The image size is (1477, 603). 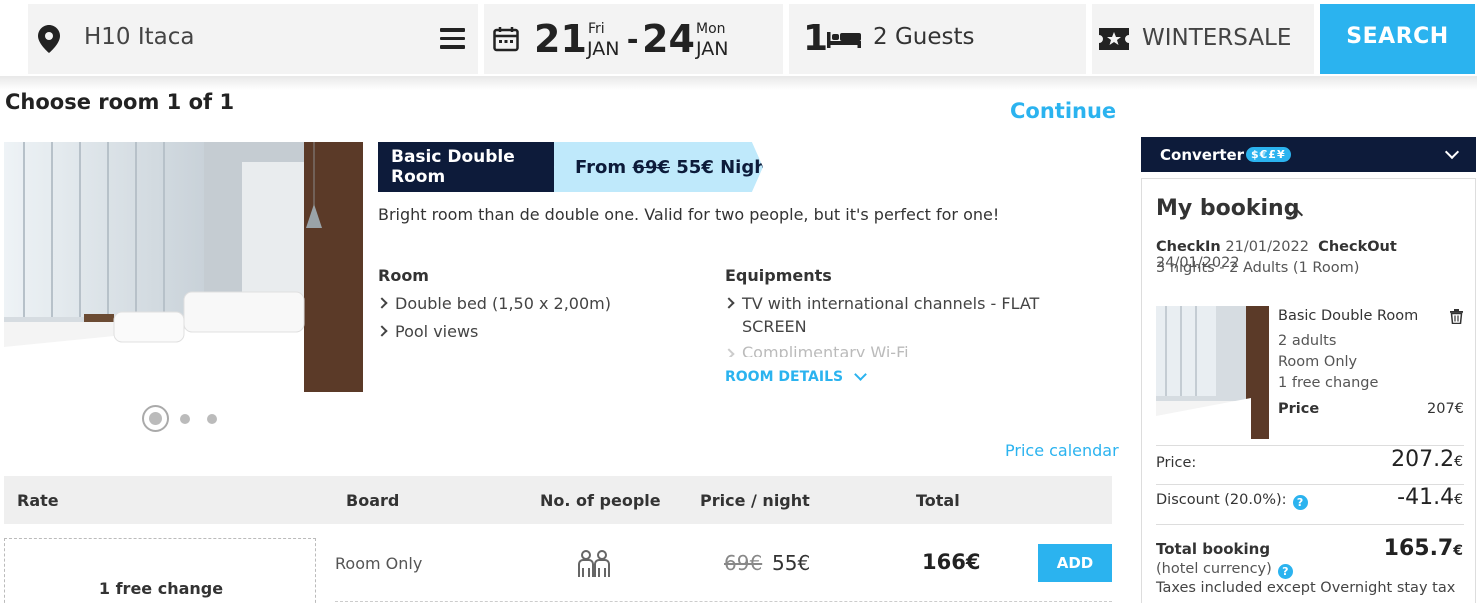 I want to click on board-value: Room Only, so click(x=379, y=563).